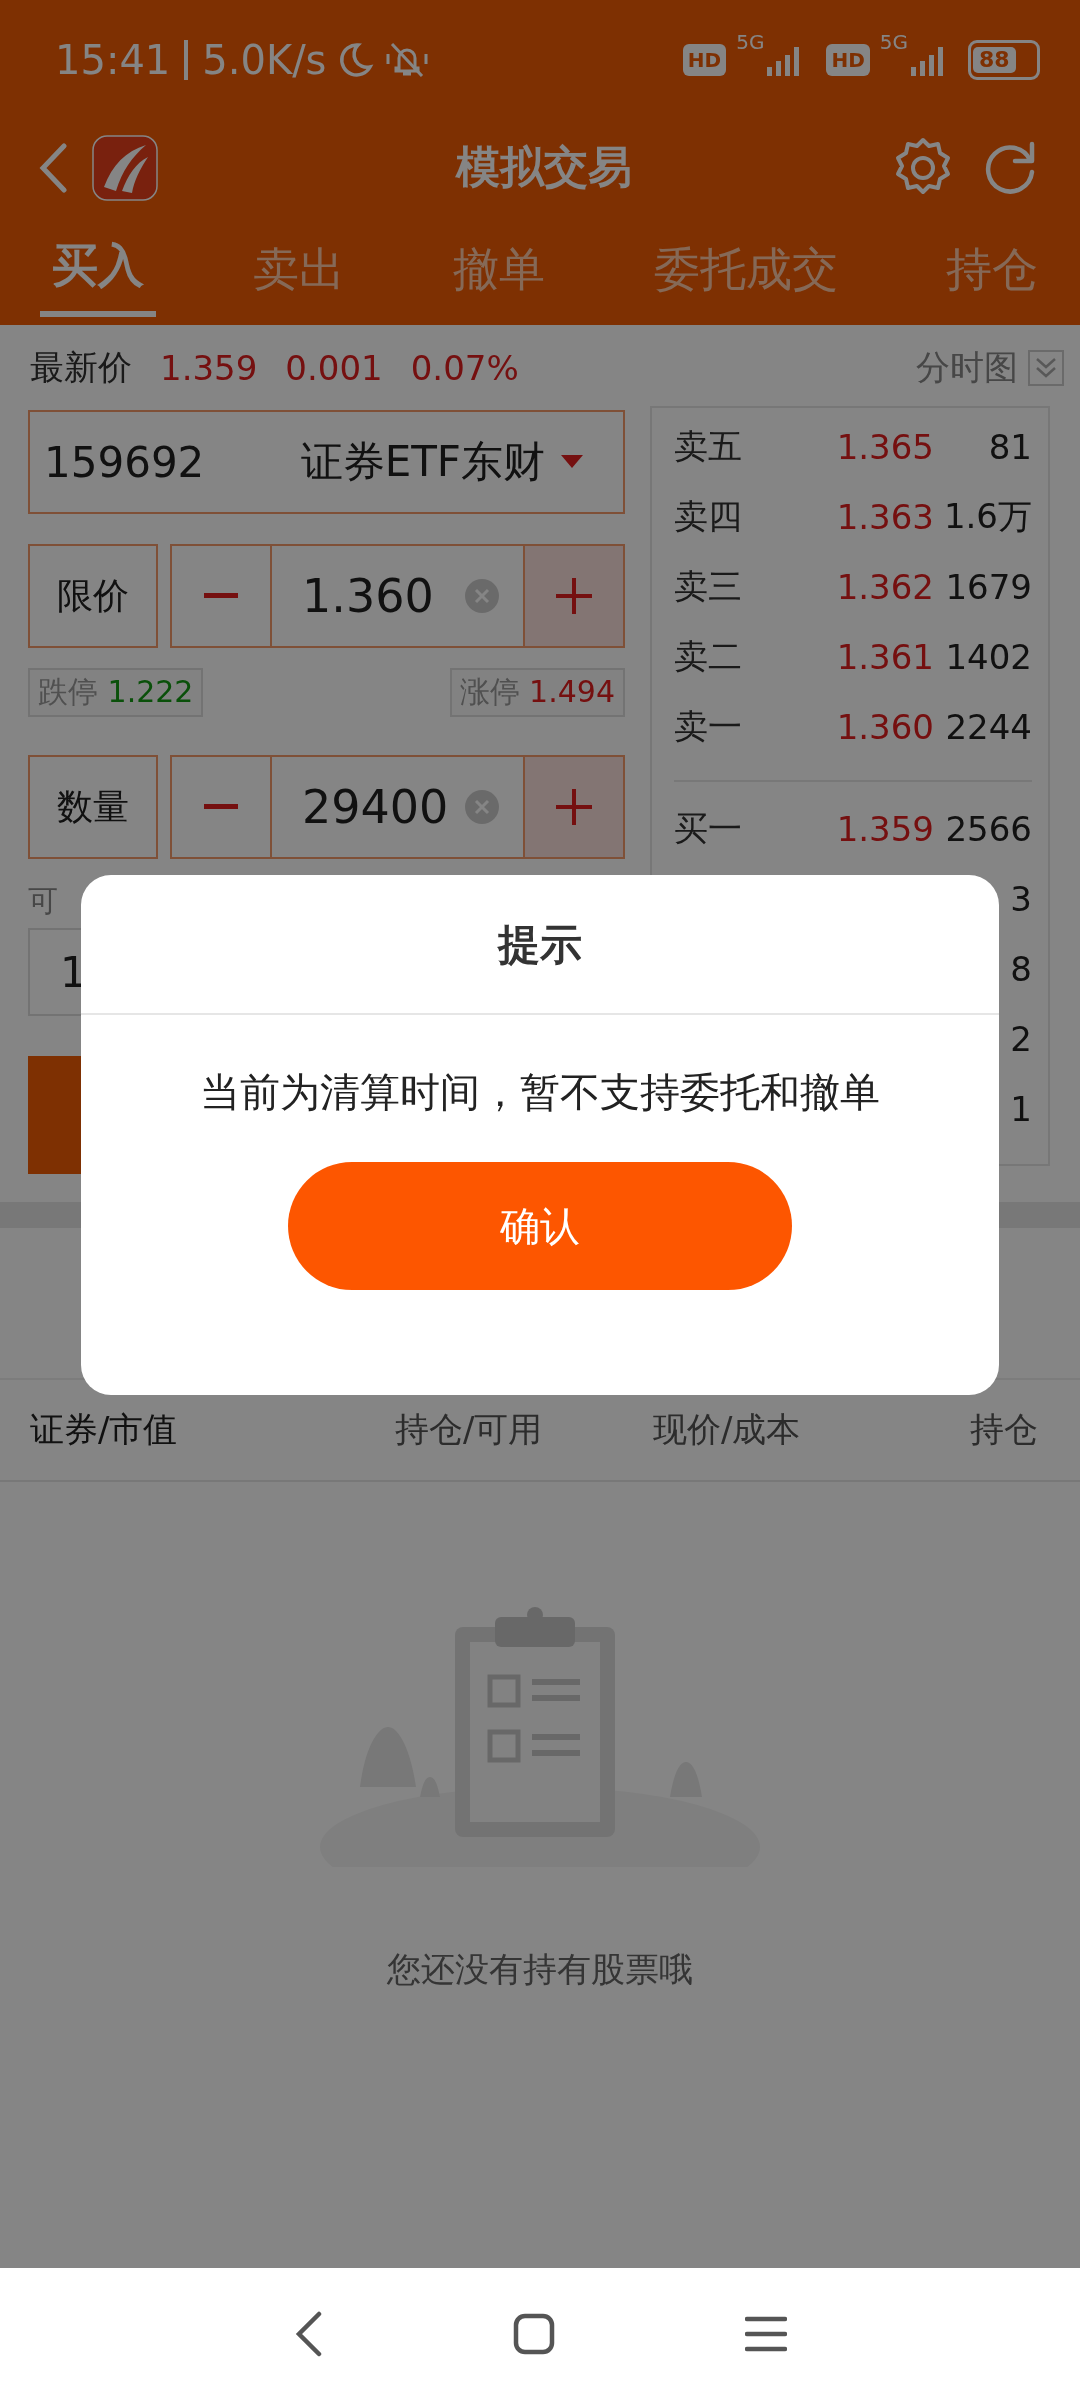 The image size is (1080, 2400). Describe the element at coordinates (988, 829) in the screenshot. I see `level-volume: 2566` at that location.